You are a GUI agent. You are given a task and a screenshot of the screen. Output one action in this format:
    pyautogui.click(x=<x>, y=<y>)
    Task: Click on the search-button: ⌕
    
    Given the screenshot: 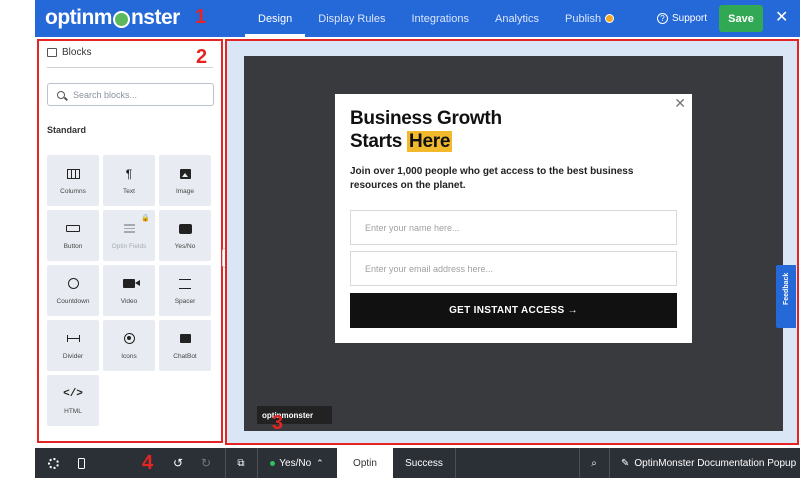 What is the action you would take?
    pyautogui.click(x=594, y=463)
    